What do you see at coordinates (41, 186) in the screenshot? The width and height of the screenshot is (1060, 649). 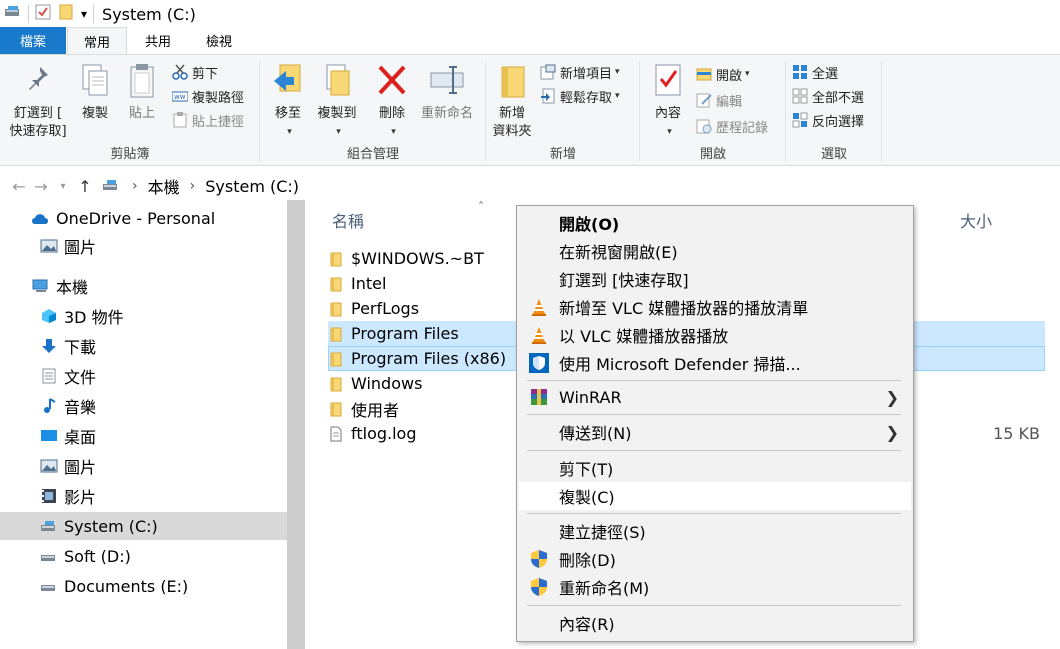 I see `forward-arrow-icon: →` at bounding box center [41, 186].